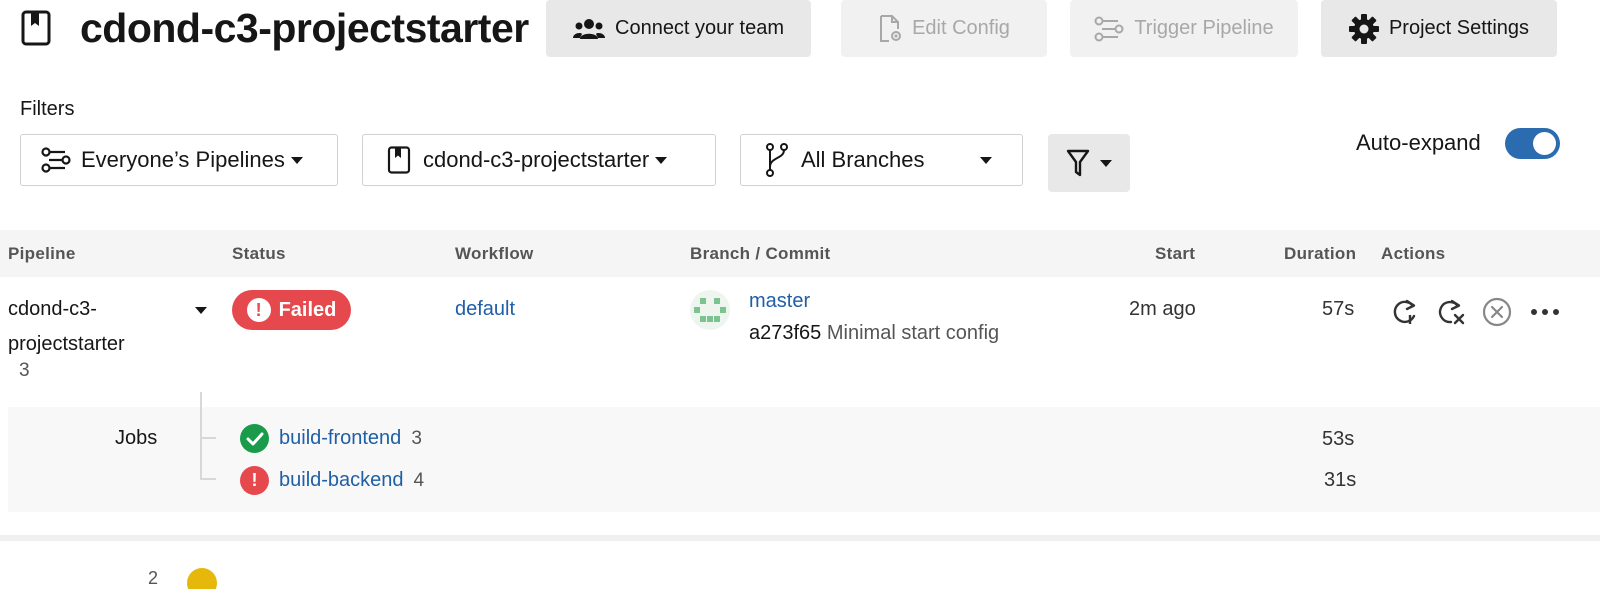  I want to click on more-icon, so click(1545, 312).